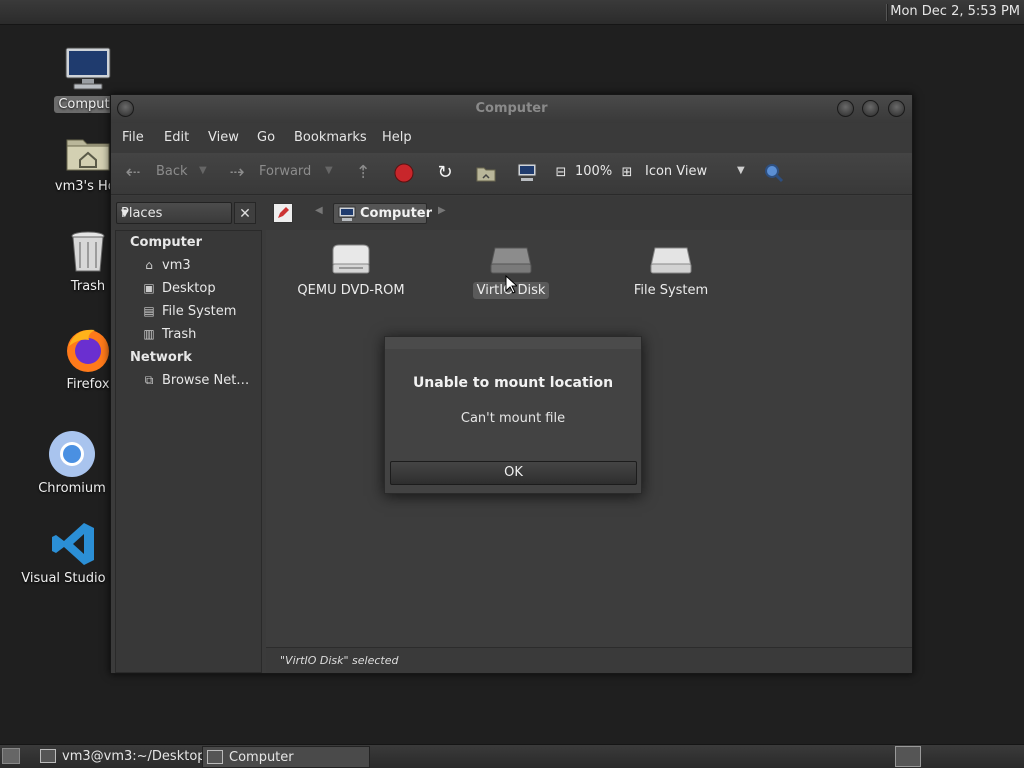 This screenshot has height=768, width=1024. What do you see at coordinates (351, 260) in the screenshot?
I see `optical-drive-icon` at bounding box center [351, 260].